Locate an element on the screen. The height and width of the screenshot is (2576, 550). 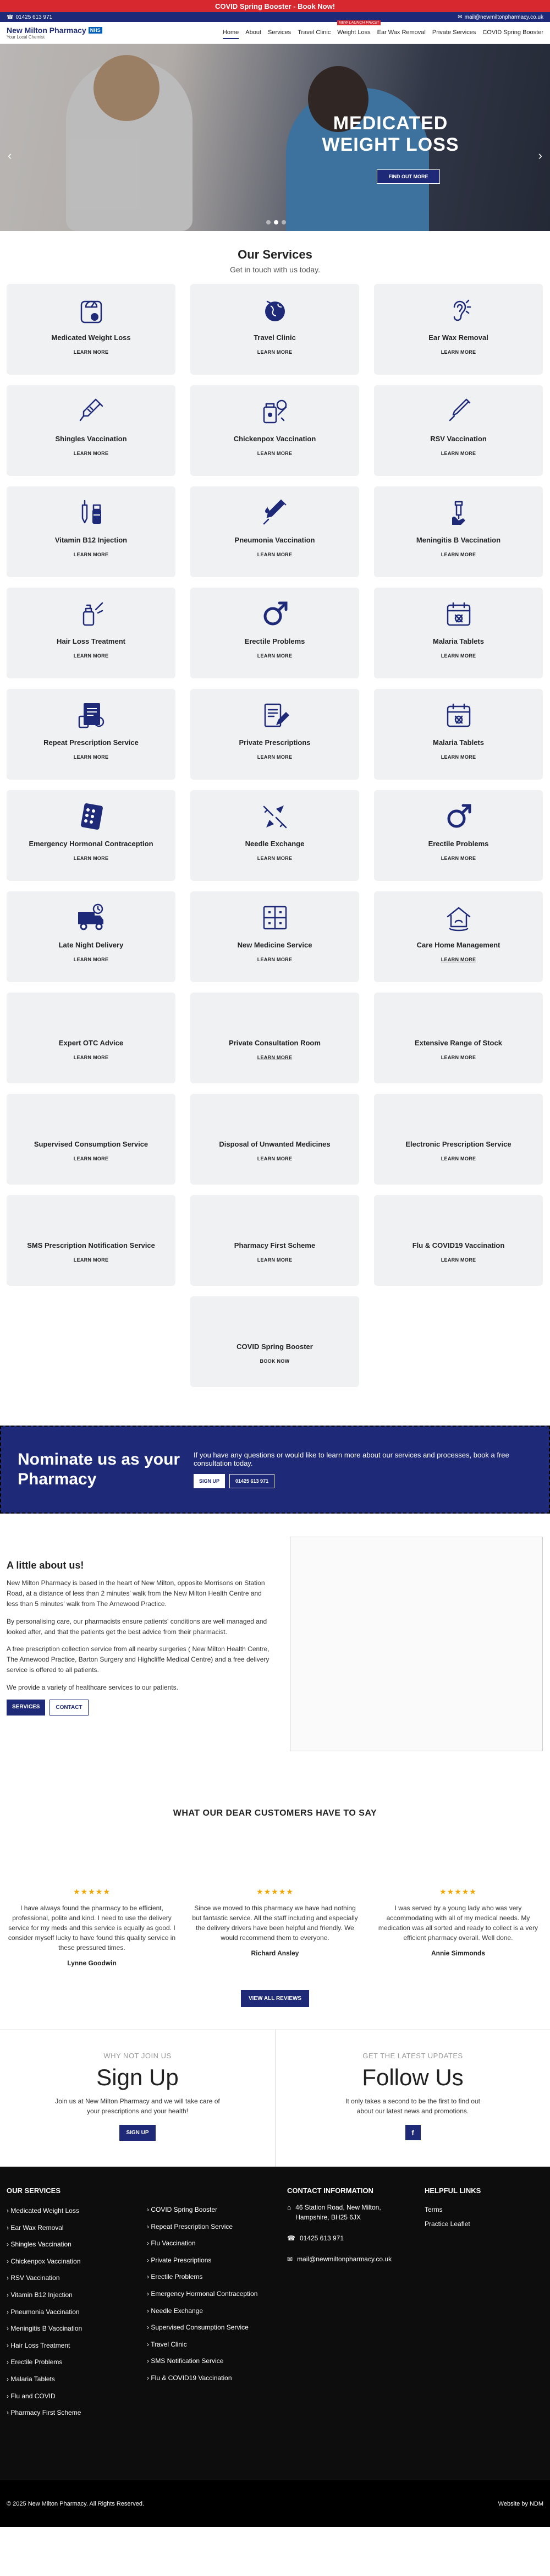
footer-link-practice-leaflet: Practice Leaflet is located at coordinates (480, 2224).